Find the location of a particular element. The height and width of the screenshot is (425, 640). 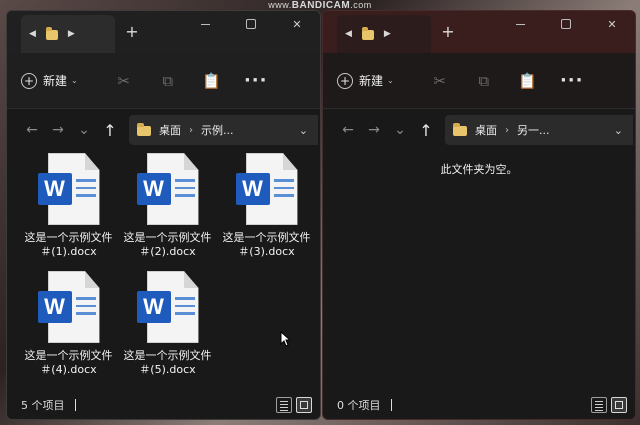

file-item: W 这是一个示例文件＃(2).docx is located at coordinates (167, 212).